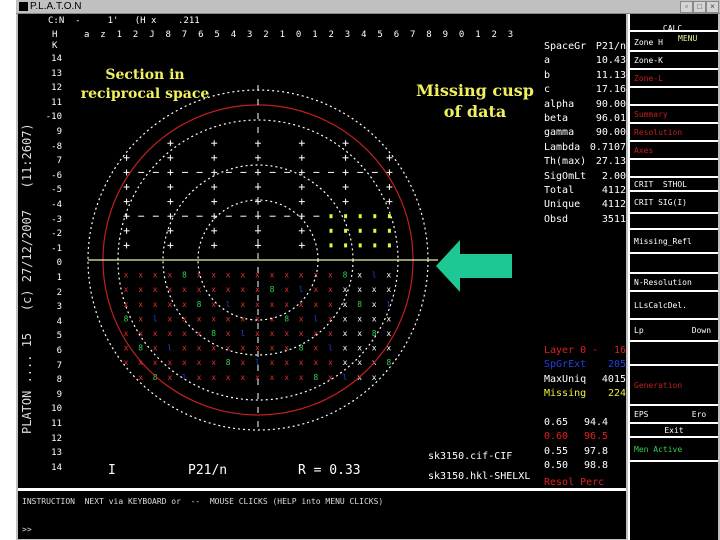  I want to click on sidebar-button-crit-sthol: CRIT STHOL, so click(674, 185).